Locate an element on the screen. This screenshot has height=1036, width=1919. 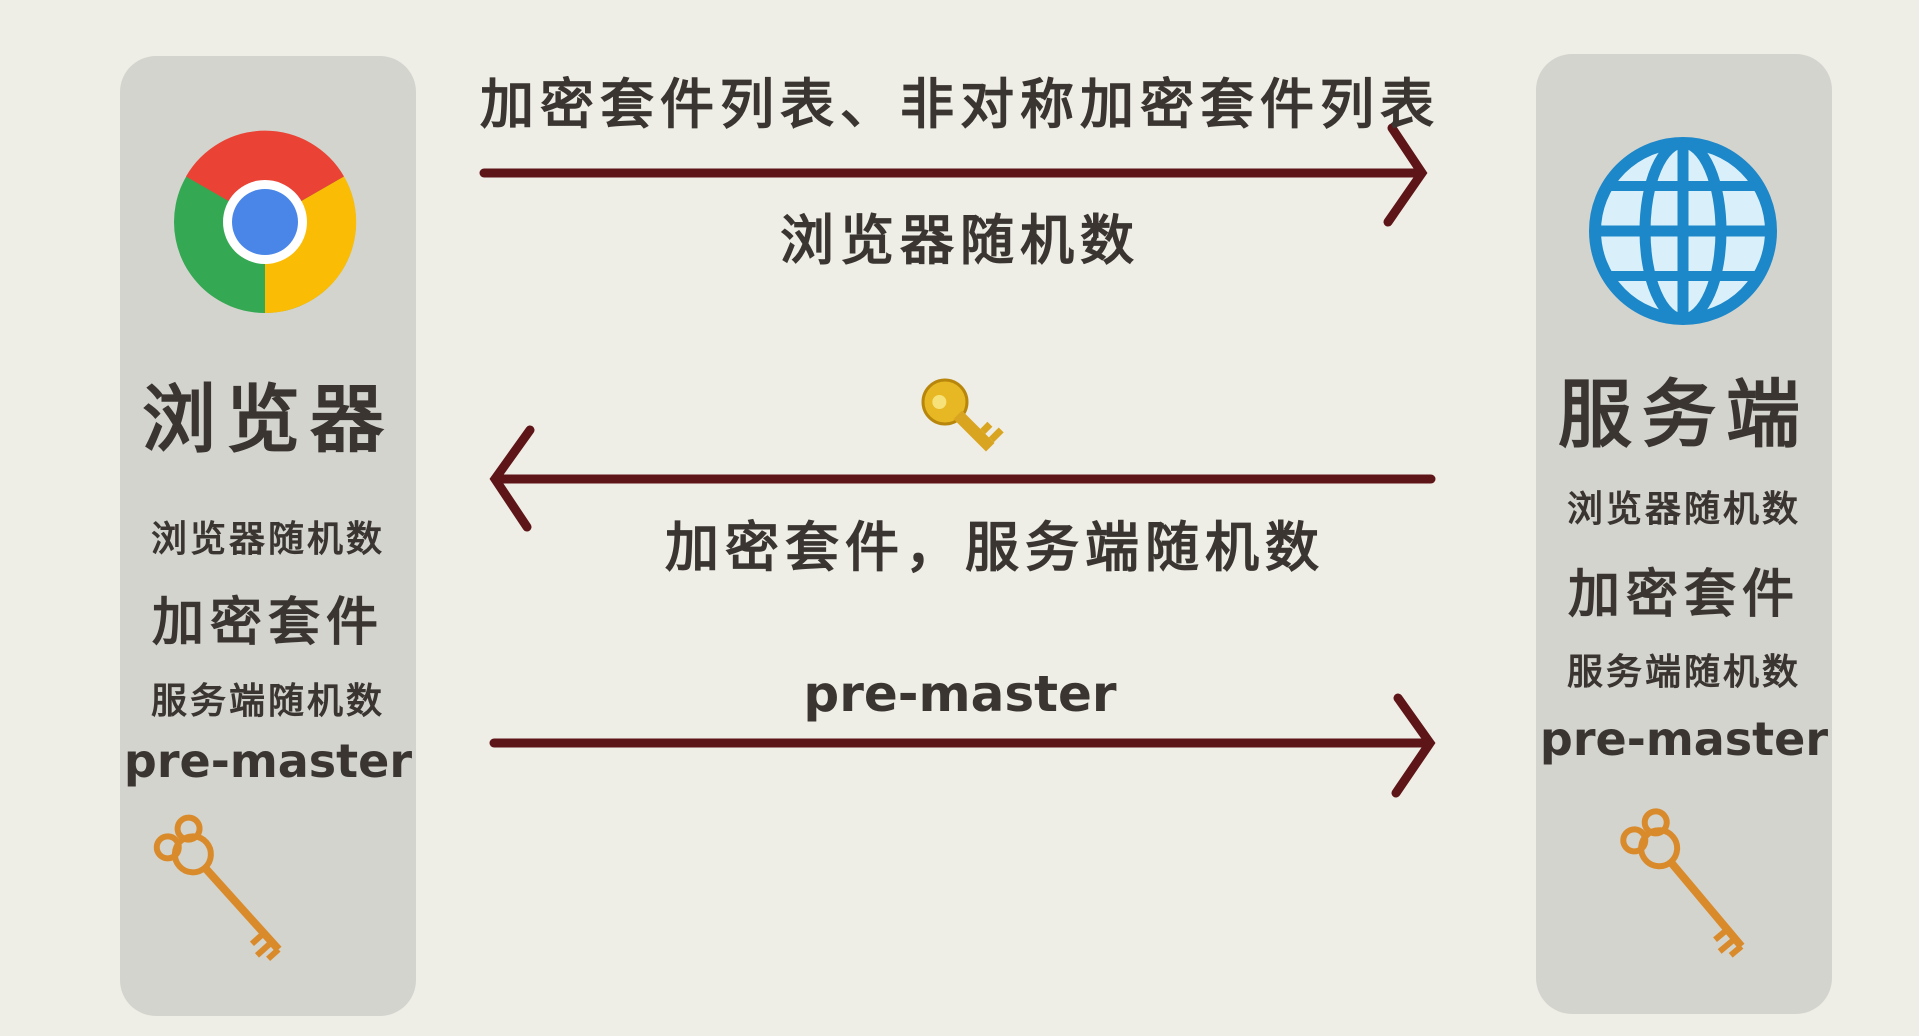
chrome-icon is located at coordinates (265, 222).